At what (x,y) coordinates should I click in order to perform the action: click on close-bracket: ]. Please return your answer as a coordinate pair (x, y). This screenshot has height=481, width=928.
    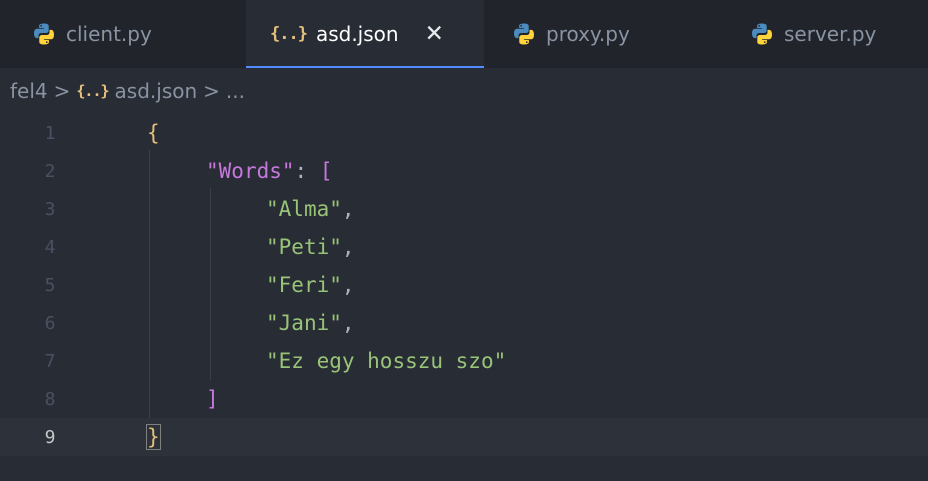
    Looking at the image, I should click on (212, 399).